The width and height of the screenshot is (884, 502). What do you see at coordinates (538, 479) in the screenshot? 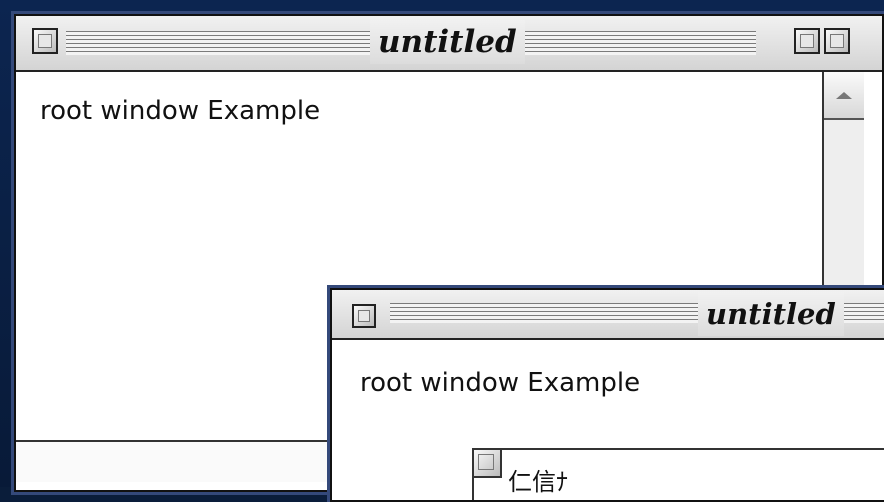
I see `text-input-value: 仁信ﾅ` at bounding box center [538, 479].